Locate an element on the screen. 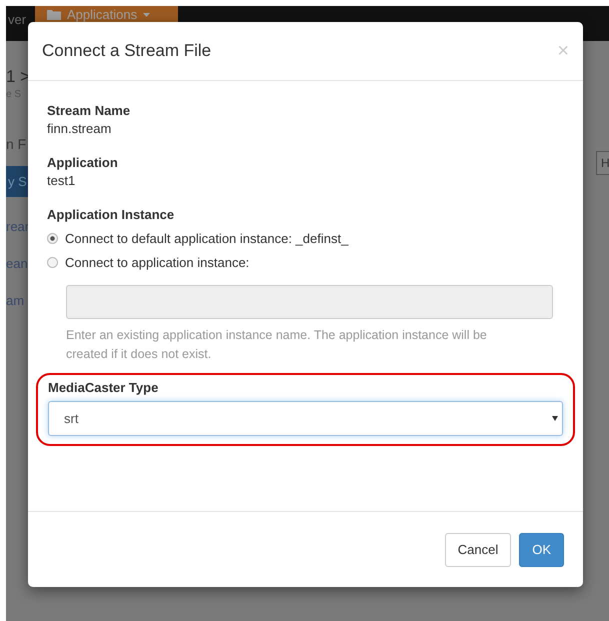 This screenshot has height=621, width=609. table-cell: ean is located at coordinates (17, 263).